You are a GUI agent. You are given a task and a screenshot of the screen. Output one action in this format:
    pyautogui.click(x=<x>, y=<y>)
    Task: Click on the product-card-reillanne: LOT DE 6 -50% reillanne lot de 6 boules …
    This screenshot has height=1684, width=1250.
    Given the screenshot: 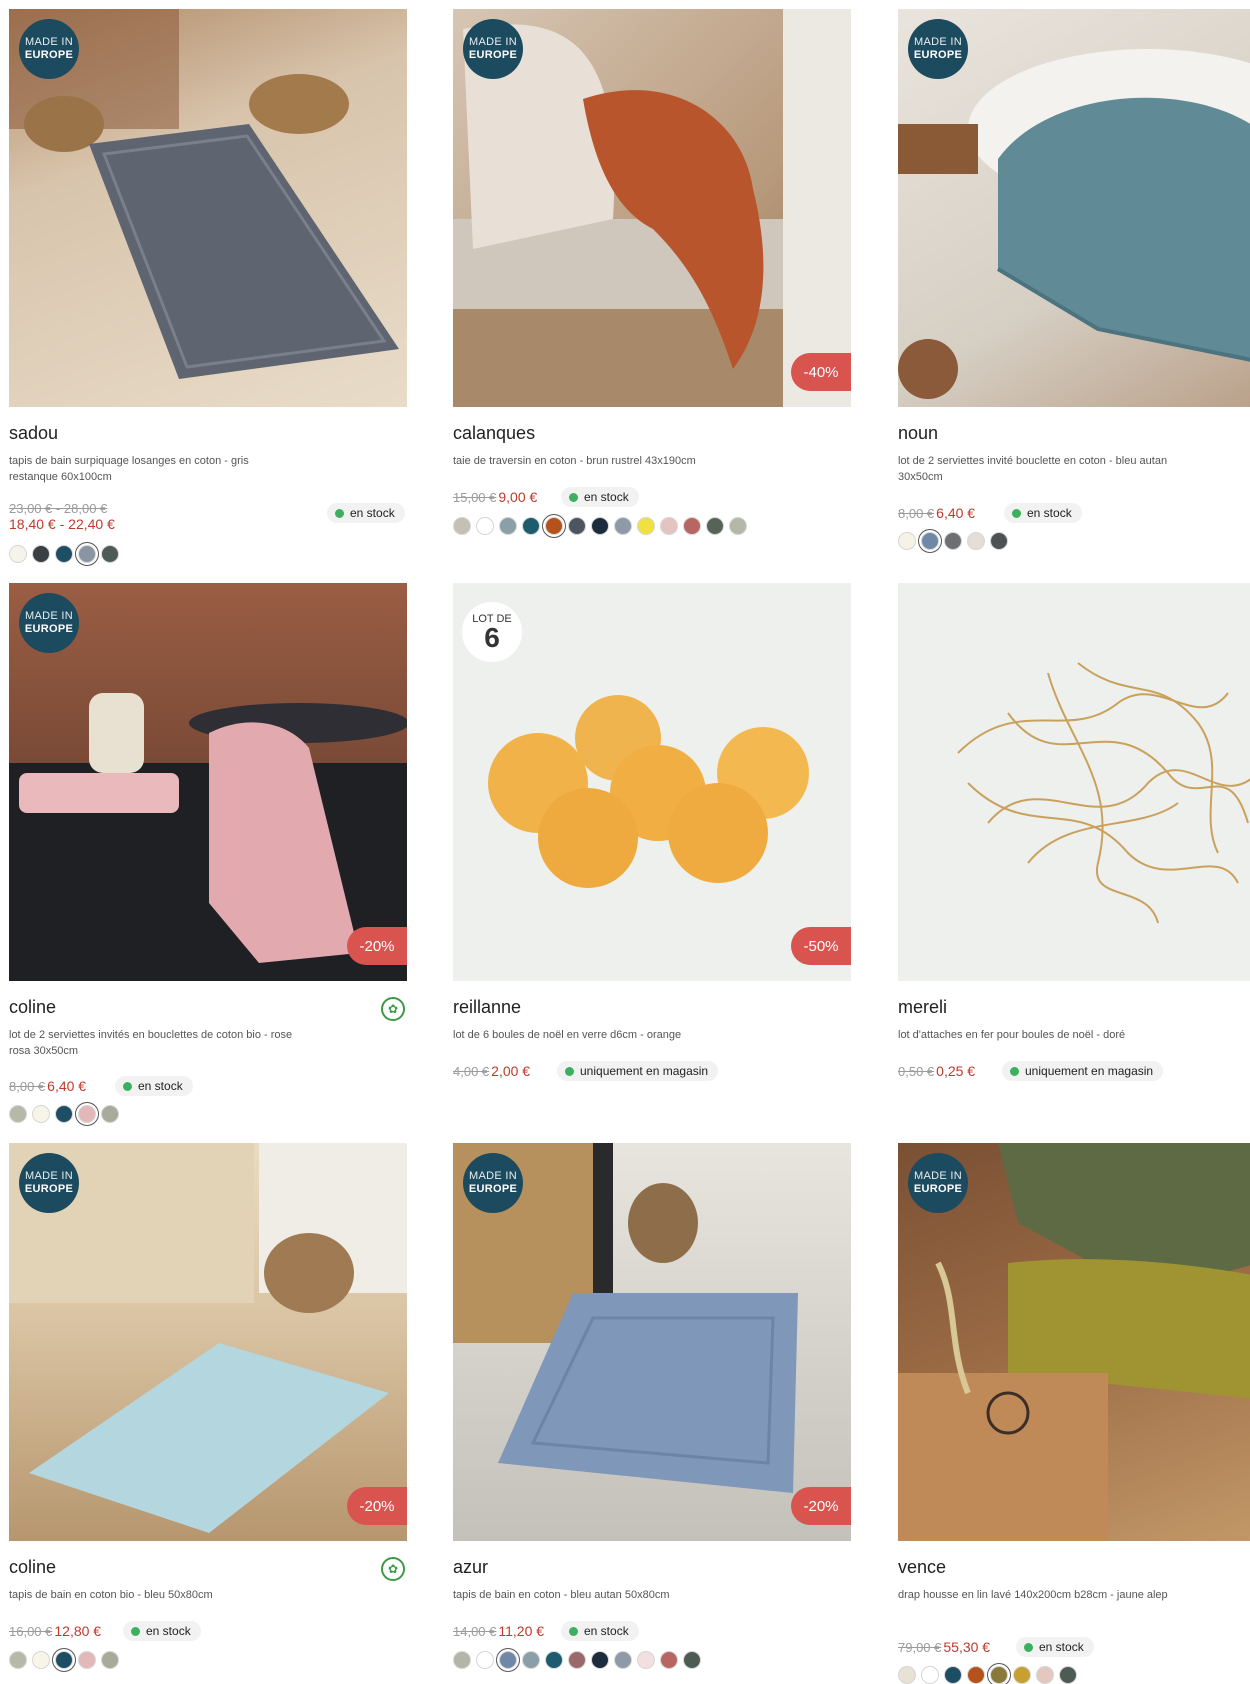 What is the action you would take?
    pyautogui.click(x=652, y=832)
    